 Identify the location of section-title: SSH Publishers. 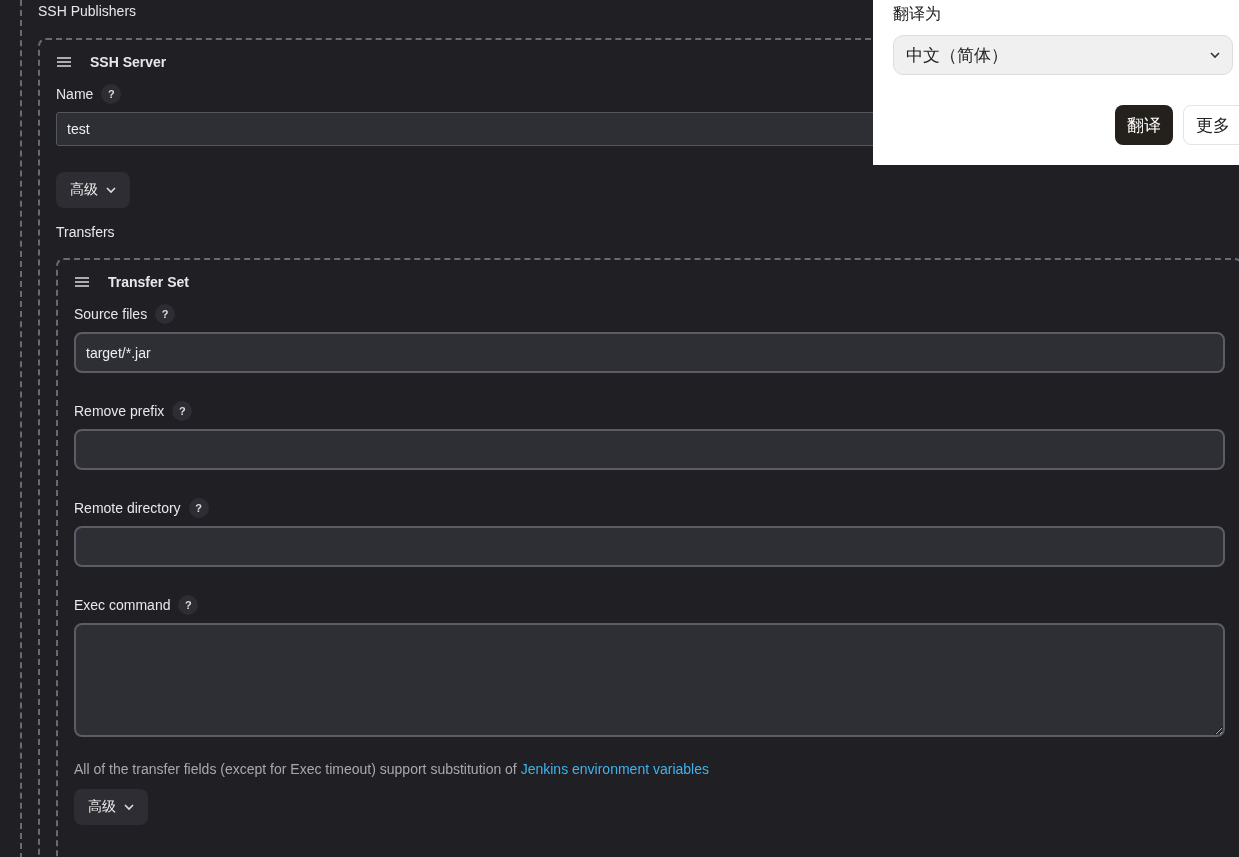
(87, 11).